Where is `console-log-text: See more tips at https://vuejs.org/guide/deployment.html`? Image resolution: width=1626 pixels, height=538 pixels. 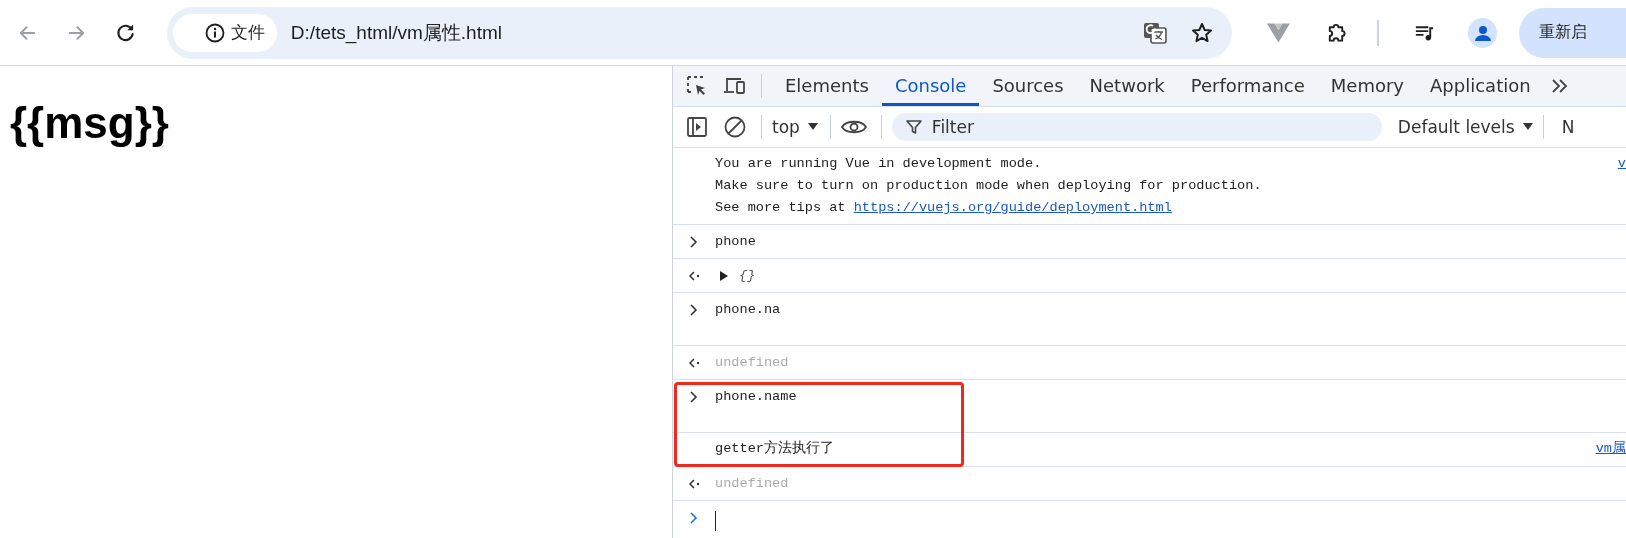
console-log-text: See more tips at https://vuejs.org/guide/deployment.html is located at coordinates (944, 208).